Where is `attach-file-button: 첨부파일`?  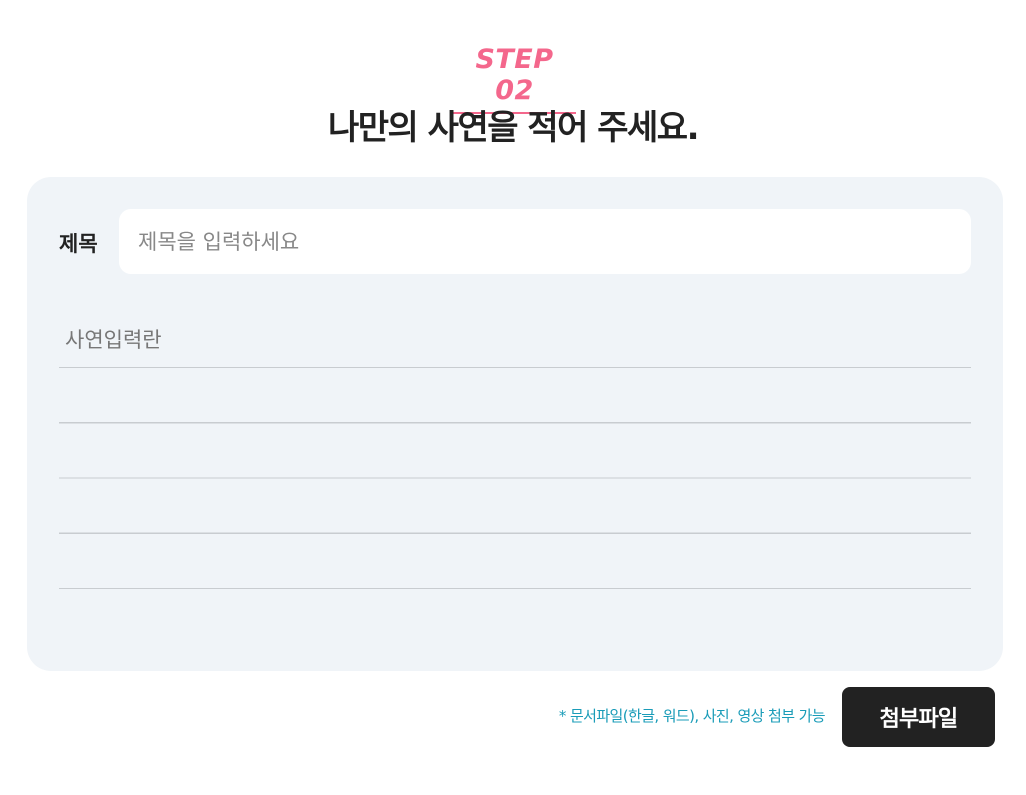 attach-file-button: 첨부파일 is located at coordinates (918, 717).